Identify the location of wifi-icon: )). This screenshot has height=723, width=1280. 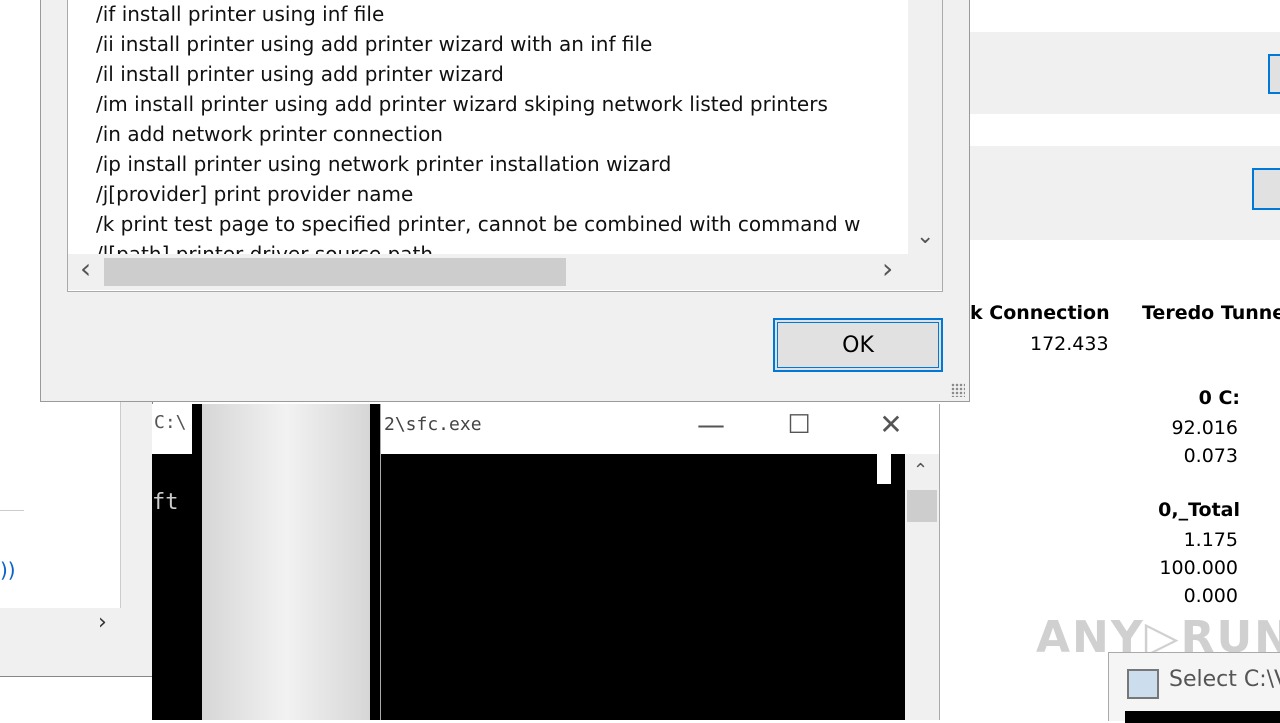
(8, 570).